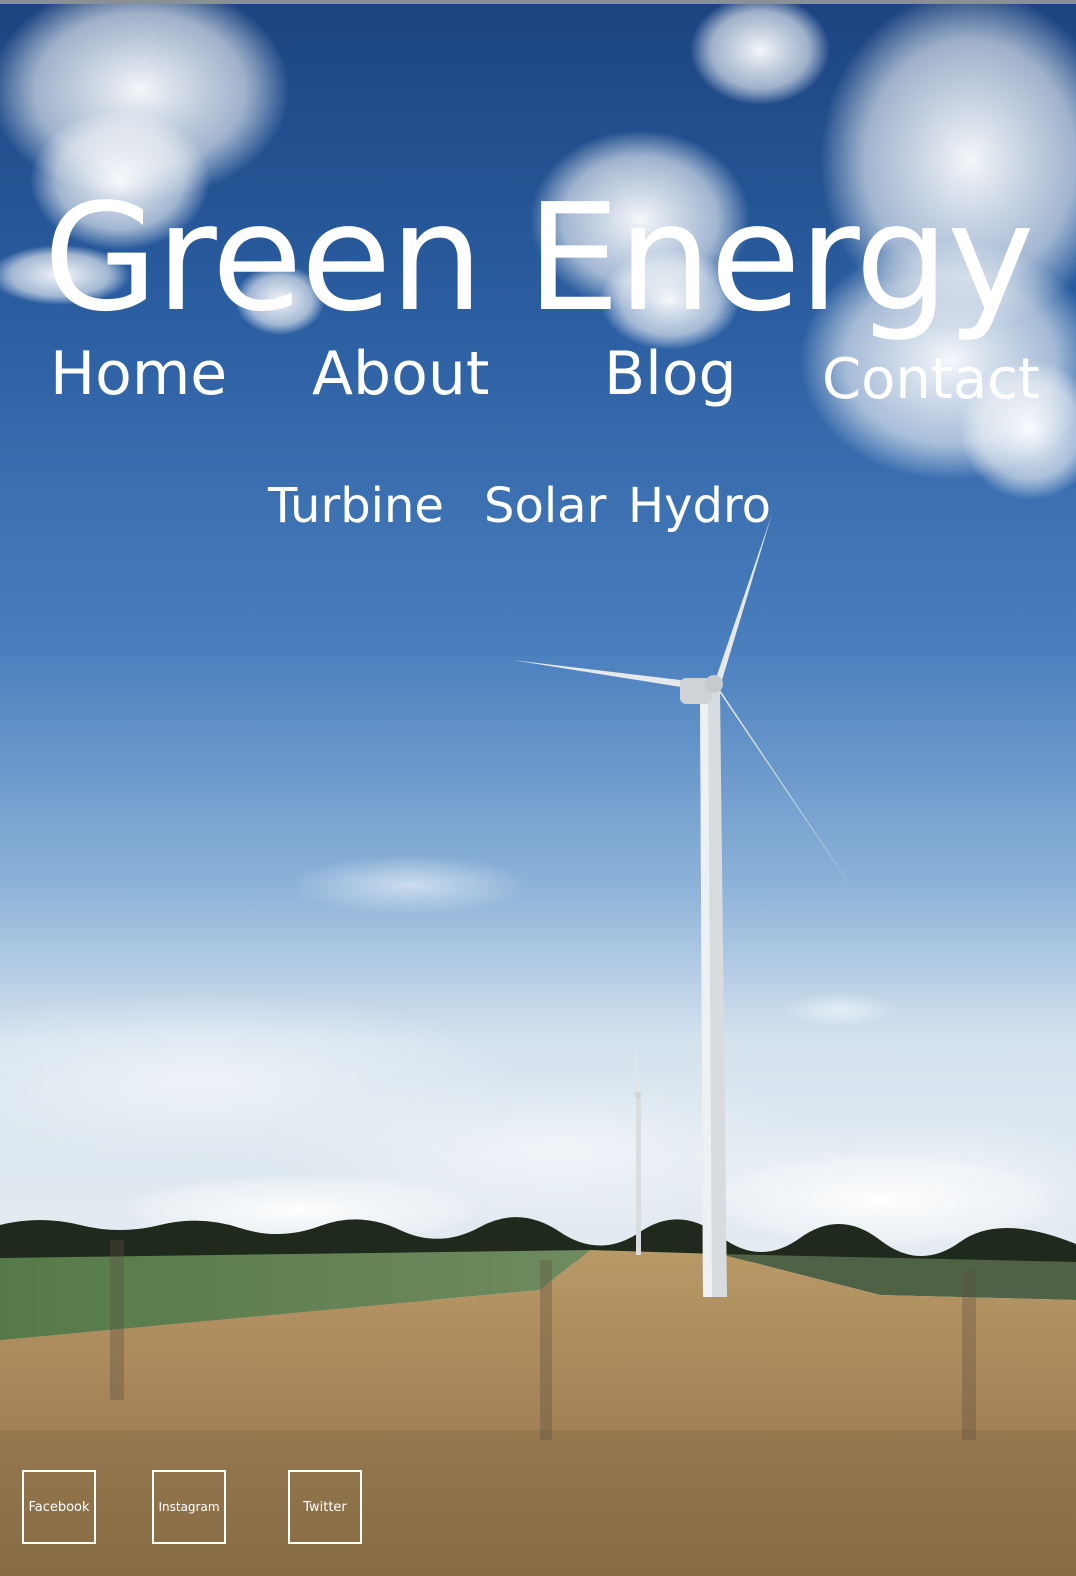 This screenshot has height=1576, width=1076. Describe the element at coordinates (325, 1507) in the screenshot. I see `twitter-button: Twitter` at that location.